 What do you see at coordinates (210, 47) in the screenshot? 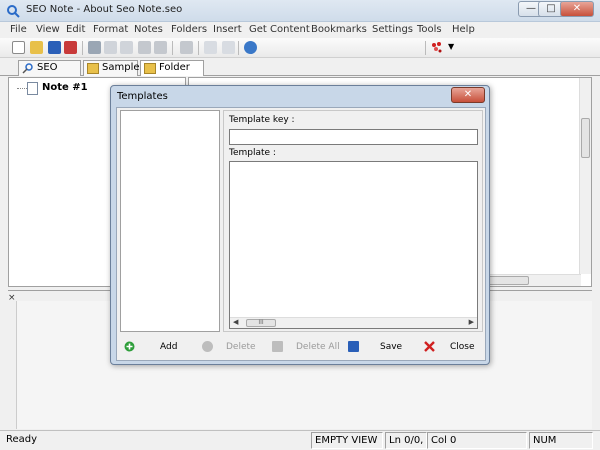
I see `print-preview-icon` at bounding box center [210, 47].